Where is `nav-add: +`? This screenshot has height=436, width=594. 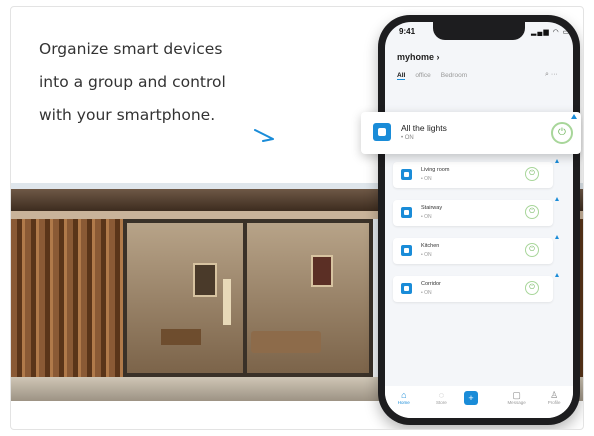 nav-add: + is located at coordinates (478, 397).